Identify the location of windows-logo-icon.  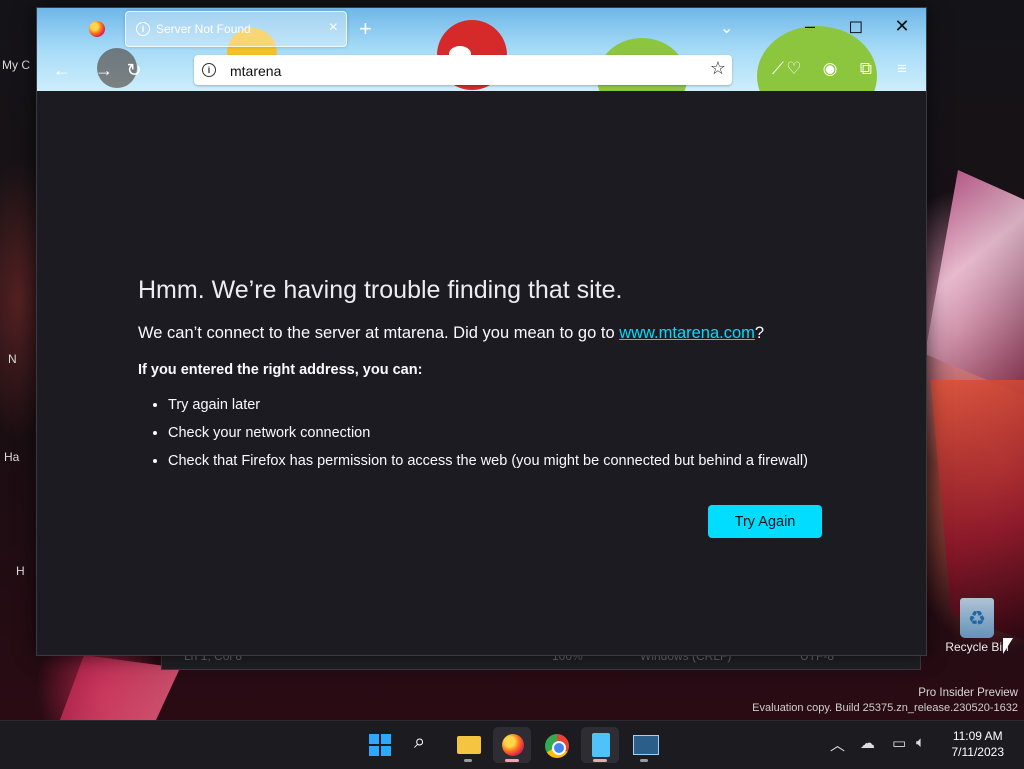
(380, 745).